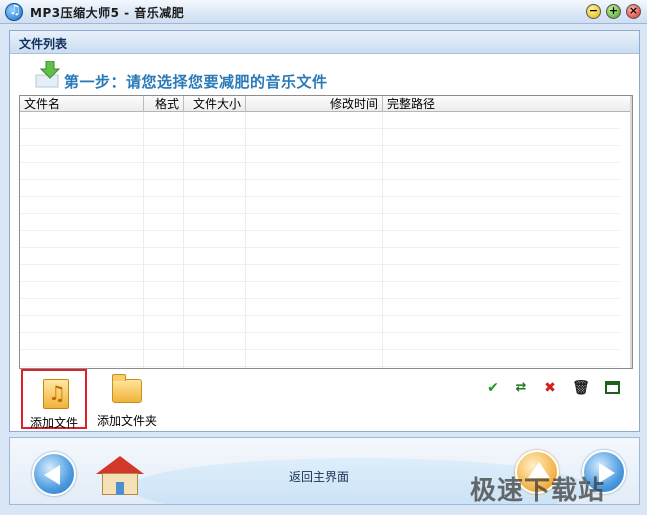  I want to click on column-header-path: 完整路径, so click(507, 104).